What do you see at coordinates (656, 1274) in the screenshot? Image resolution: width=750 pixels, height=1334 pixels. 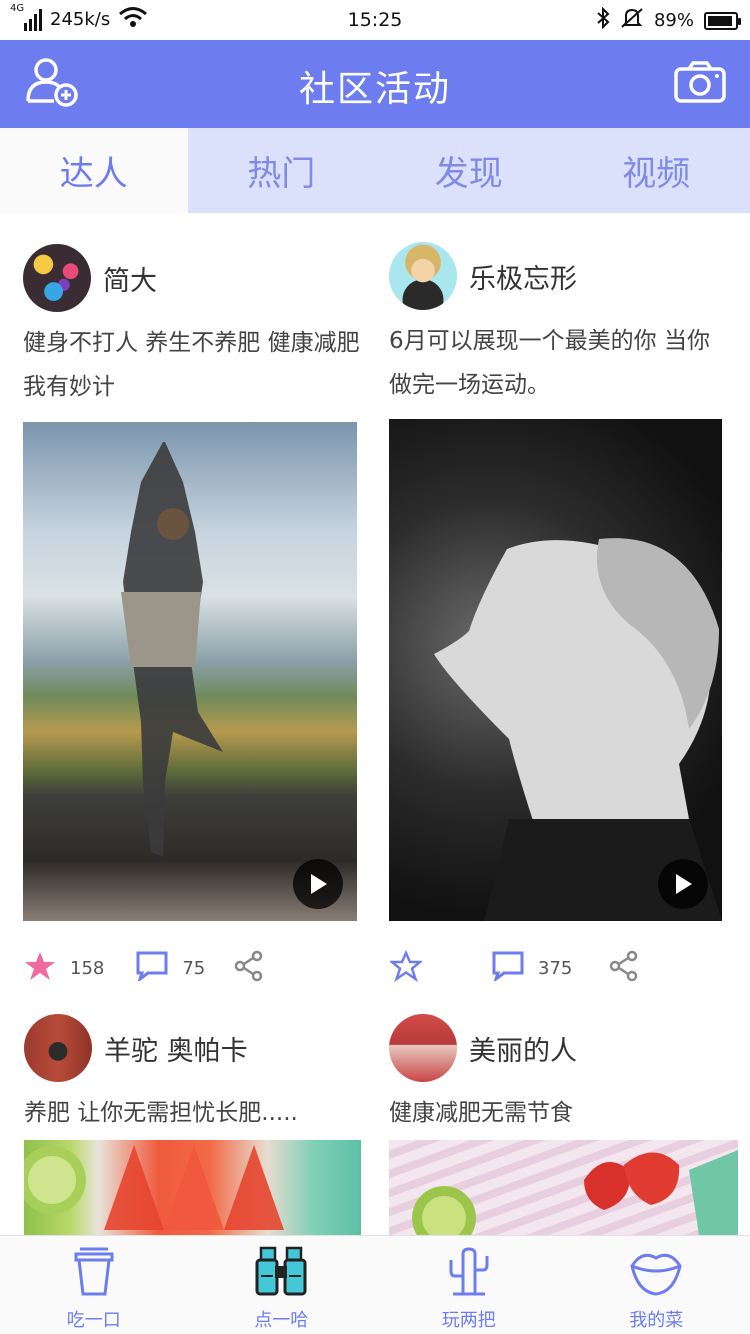 I see `lips-icon` at bounding box center [656, 1274].